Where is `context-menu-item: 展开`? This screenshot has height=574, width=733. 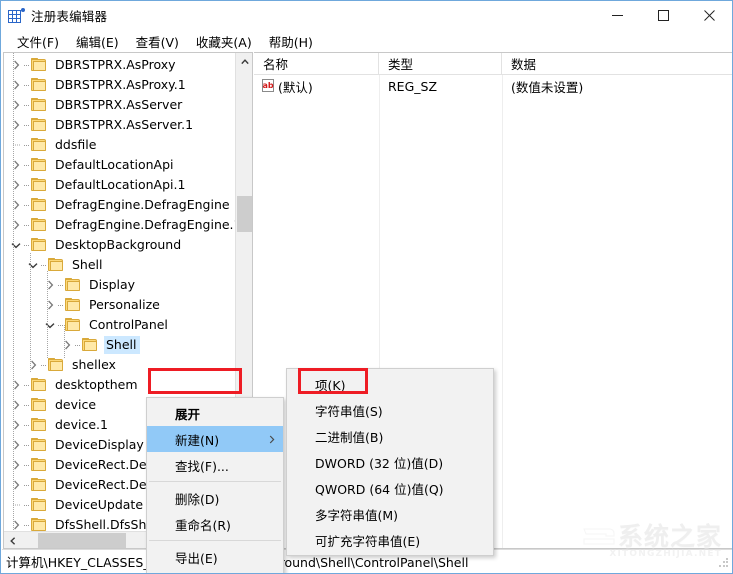
context-menu-item: 展开 is located at coordinates (215, 413).